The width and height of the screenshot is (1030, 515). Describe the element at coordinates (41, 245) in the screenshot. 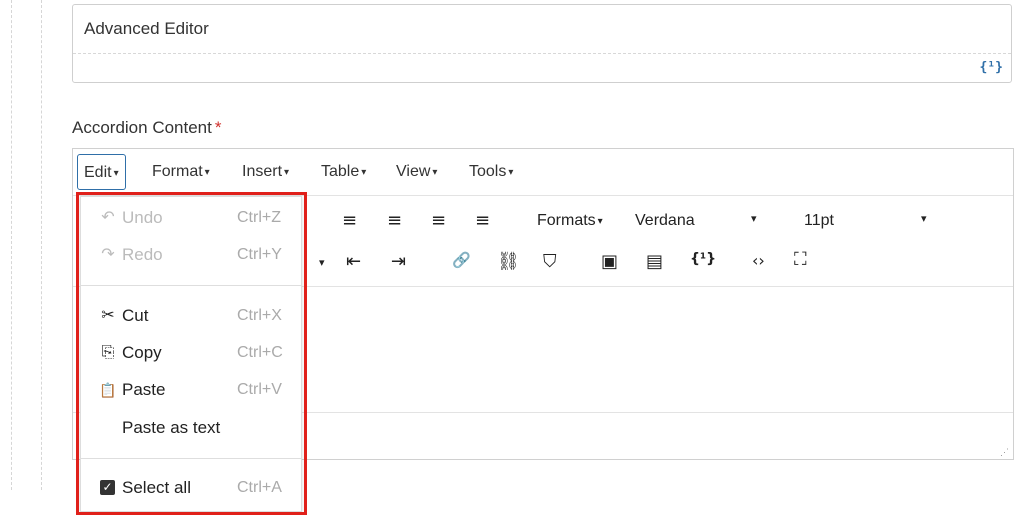

I see `left-guide-line-inner` at that location.